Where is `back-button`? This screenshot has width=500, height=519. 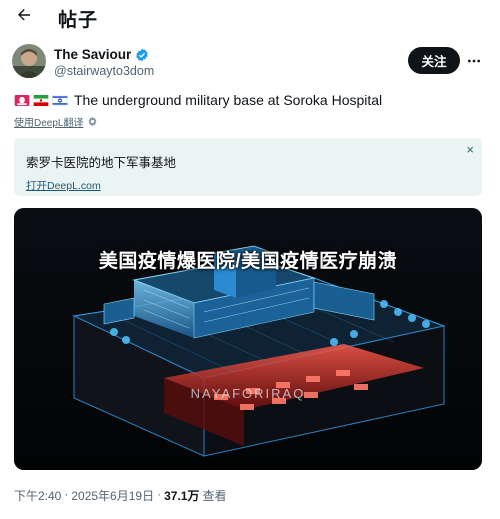
back-button is located at coordinates (24, 15).